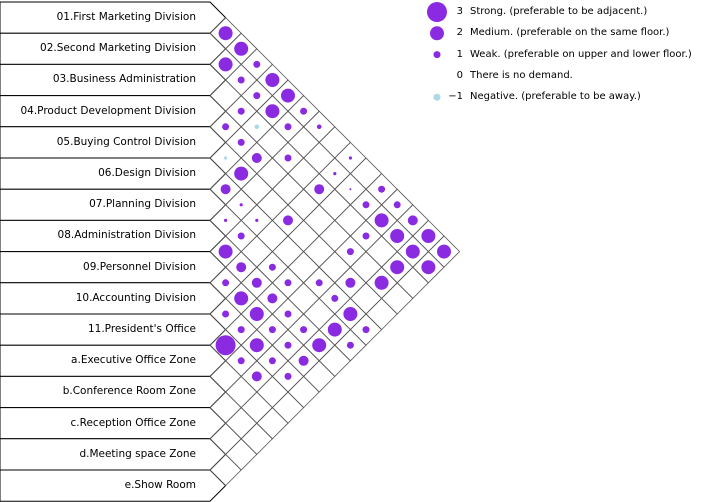 This screenshot has height=502, width=710. I want to click on legend-item: 2 Medium. (preferable on the same floor.), so click(551, 33).